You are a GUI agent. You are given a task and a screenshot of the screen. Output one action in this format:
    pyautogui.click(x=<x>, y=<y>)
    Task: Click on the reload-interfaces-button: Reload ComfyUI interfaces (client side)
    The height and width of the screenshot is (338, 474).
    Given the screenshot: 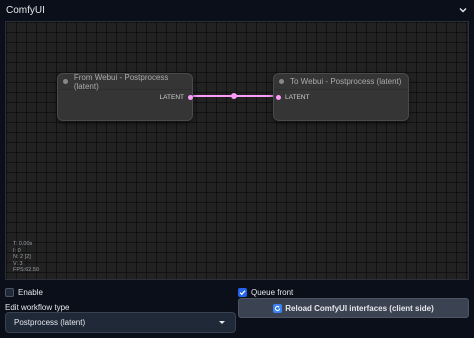 What is the action you would take?
    pyautogui.click(x=353, y=308)
    